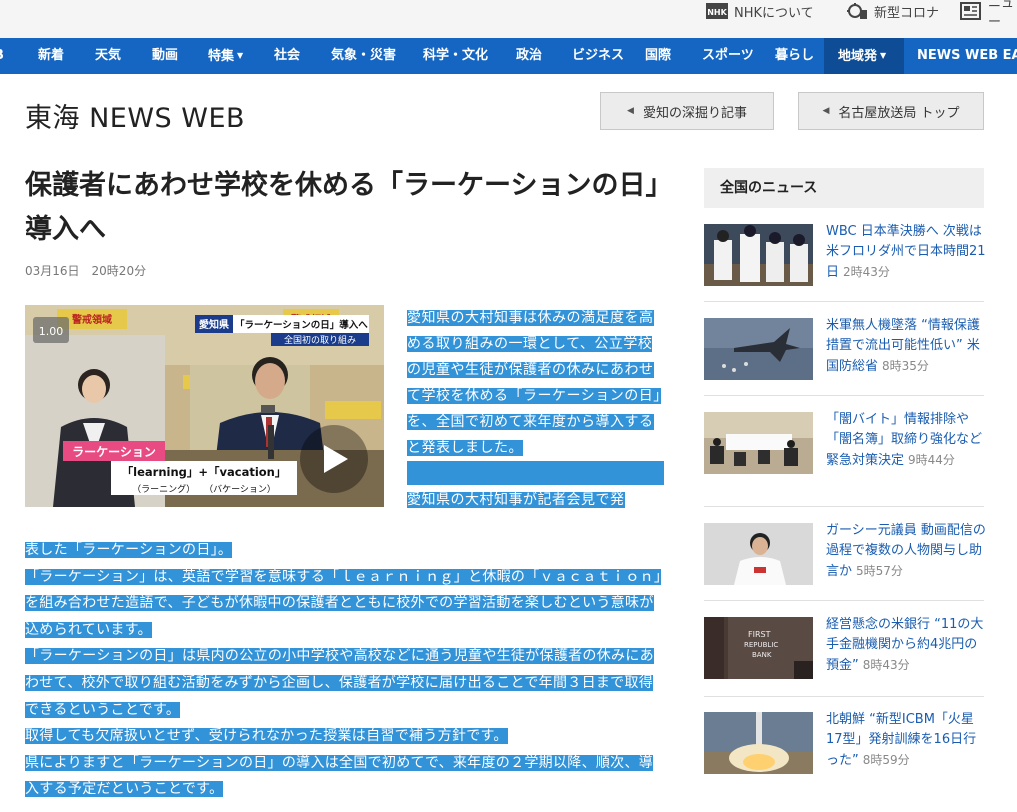 The width and height of the screenshot is (1017, 812). What do you see at coordinates (844, 762) in the screenshot?
I see `sidebar-news-item: 北朝鮮 “新型ICBM「火星17型」発射訓練を16日行った” 8時59分` at bounding box center [844, 762].